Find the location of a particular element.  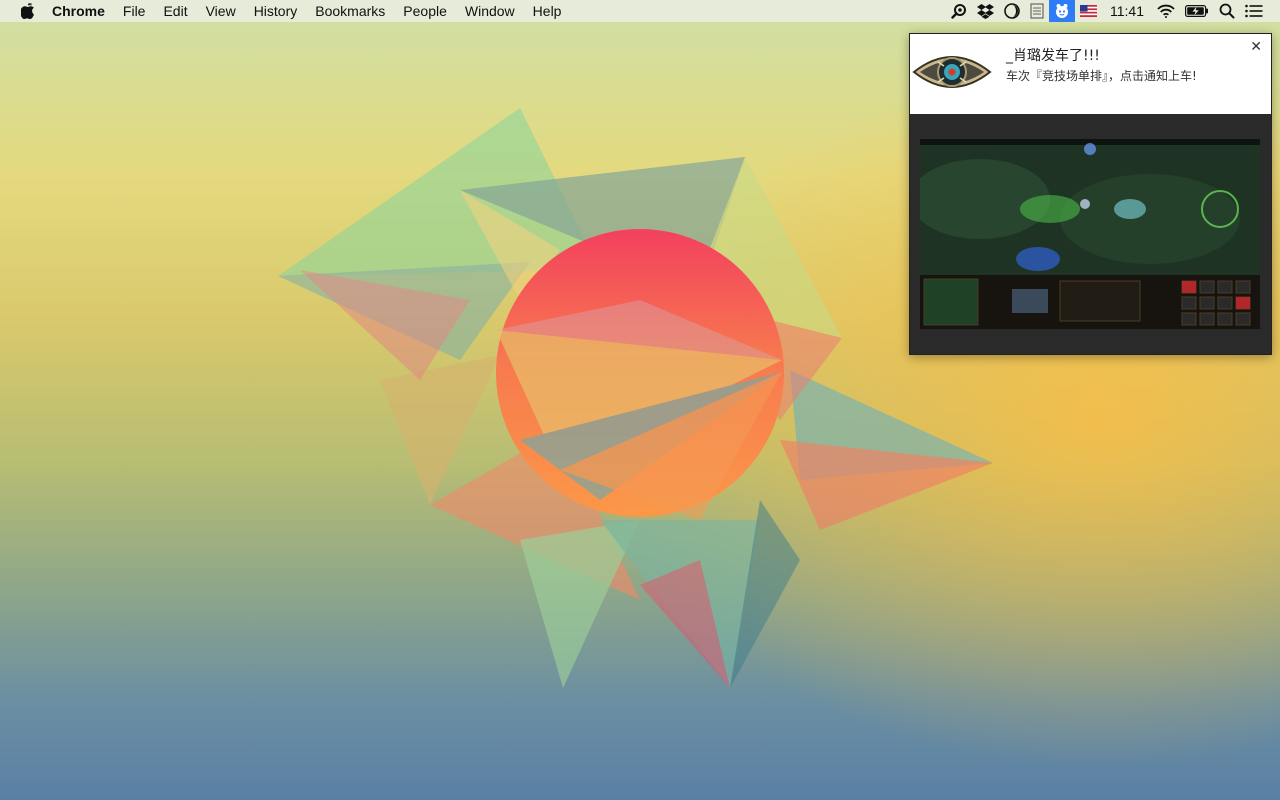

menu-file: File is located at coordinates (134, 11).